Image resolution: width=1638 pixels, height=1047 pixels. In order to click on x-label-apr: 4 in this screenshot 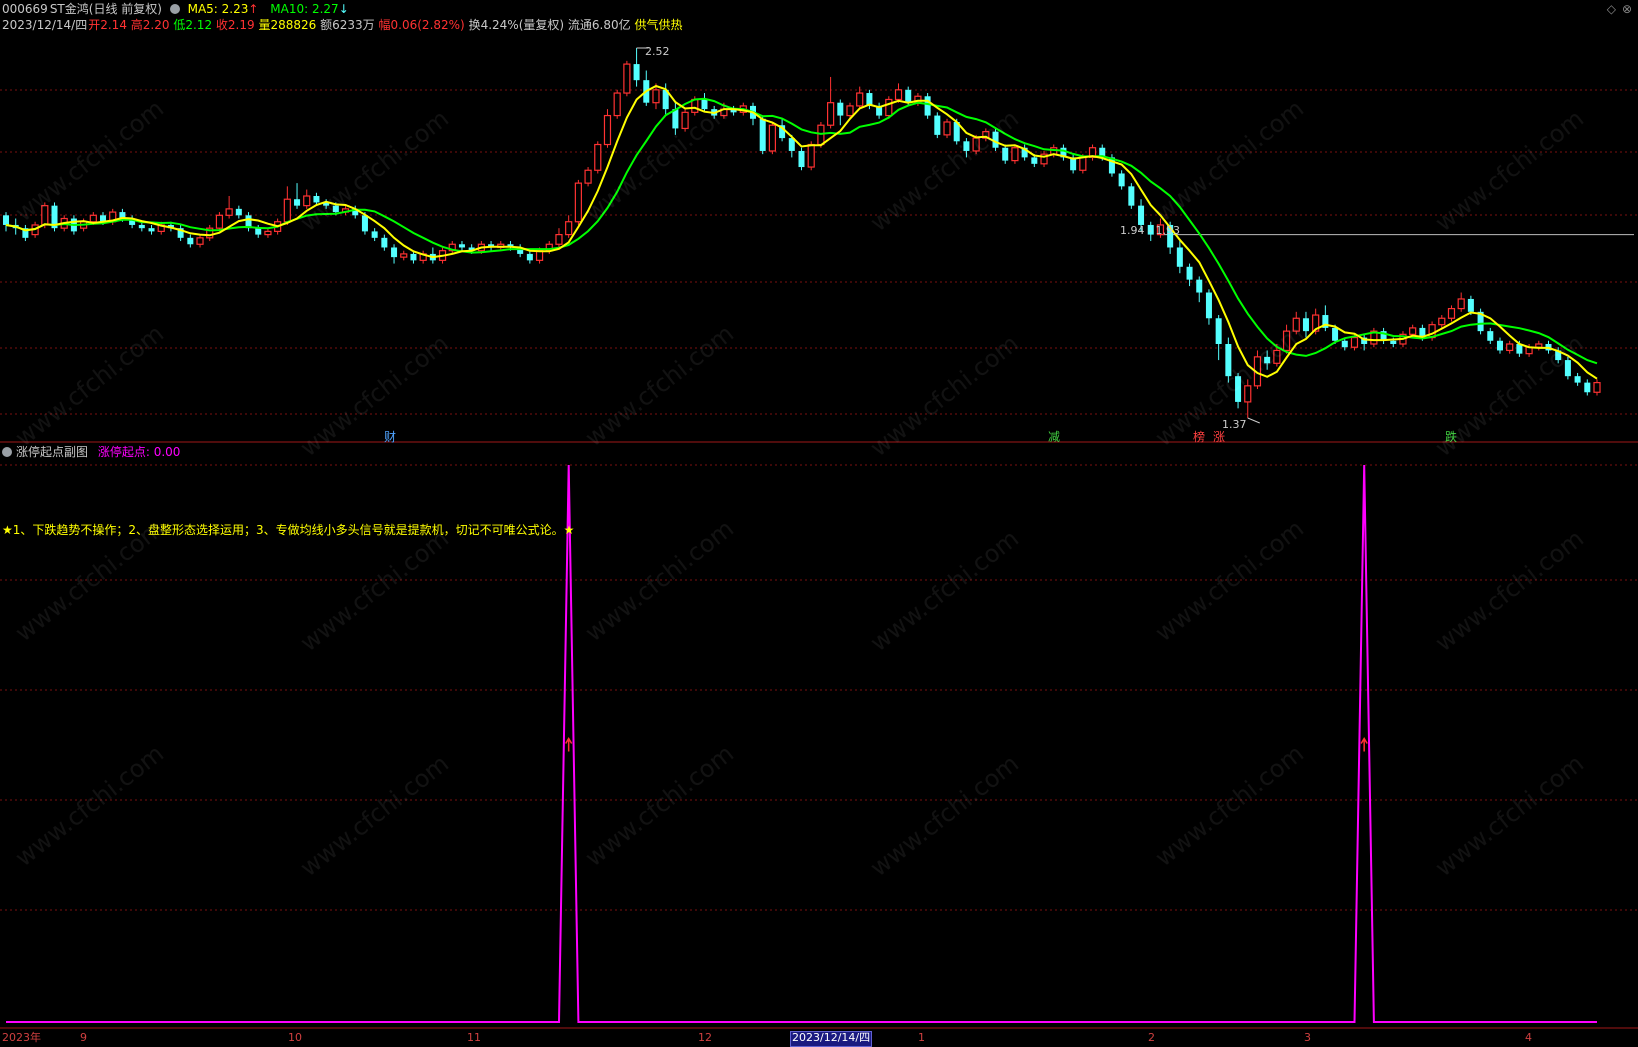, I will do `click(1528, 1037)`.